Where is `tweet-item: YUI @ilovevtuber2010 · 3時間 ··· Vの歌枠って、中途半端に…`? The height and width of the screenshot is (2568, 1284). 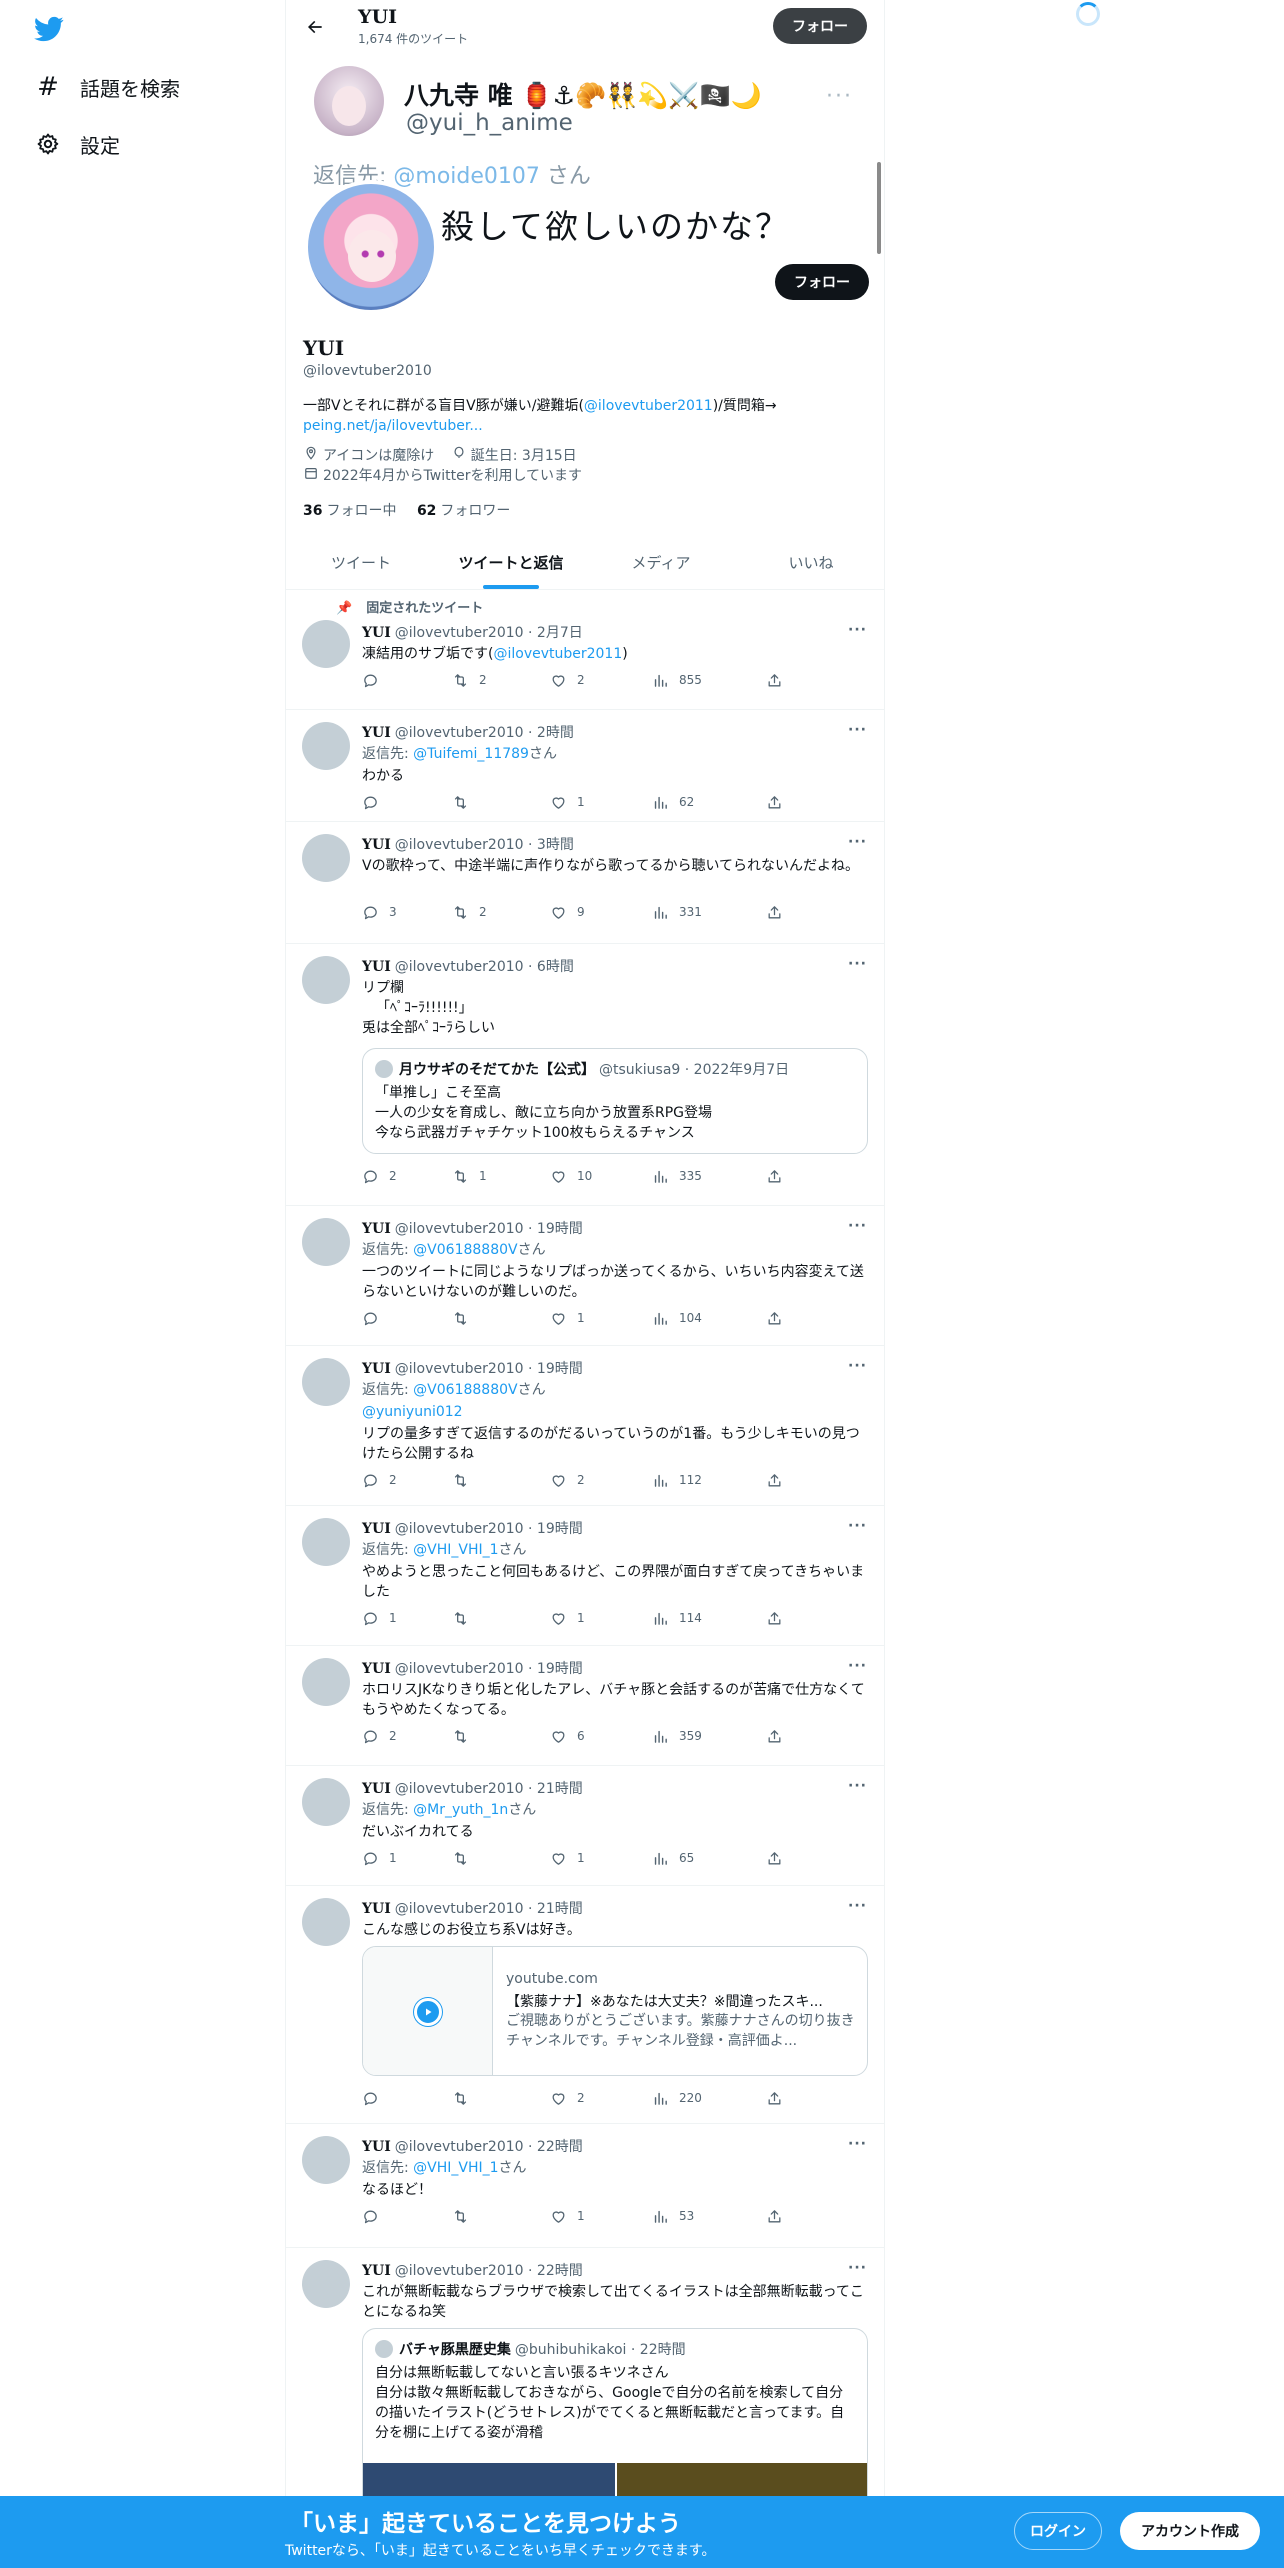
tweet-item: YUI @ilovevtuber2010 · 3時間 ··· Vの歌枠って、中途半端に… is located at coordinates (585, 883).